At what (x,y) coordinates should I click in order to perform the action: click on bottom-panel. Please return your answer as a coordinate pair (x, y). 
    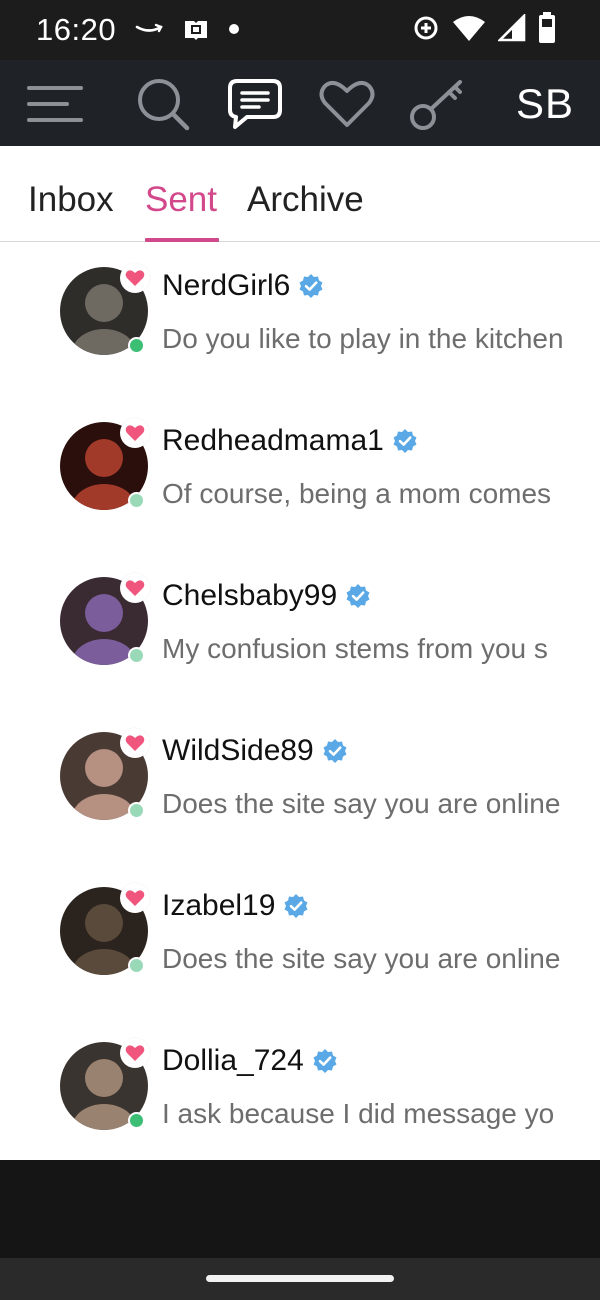
    Looking at the image, I should click on (300, 1209).